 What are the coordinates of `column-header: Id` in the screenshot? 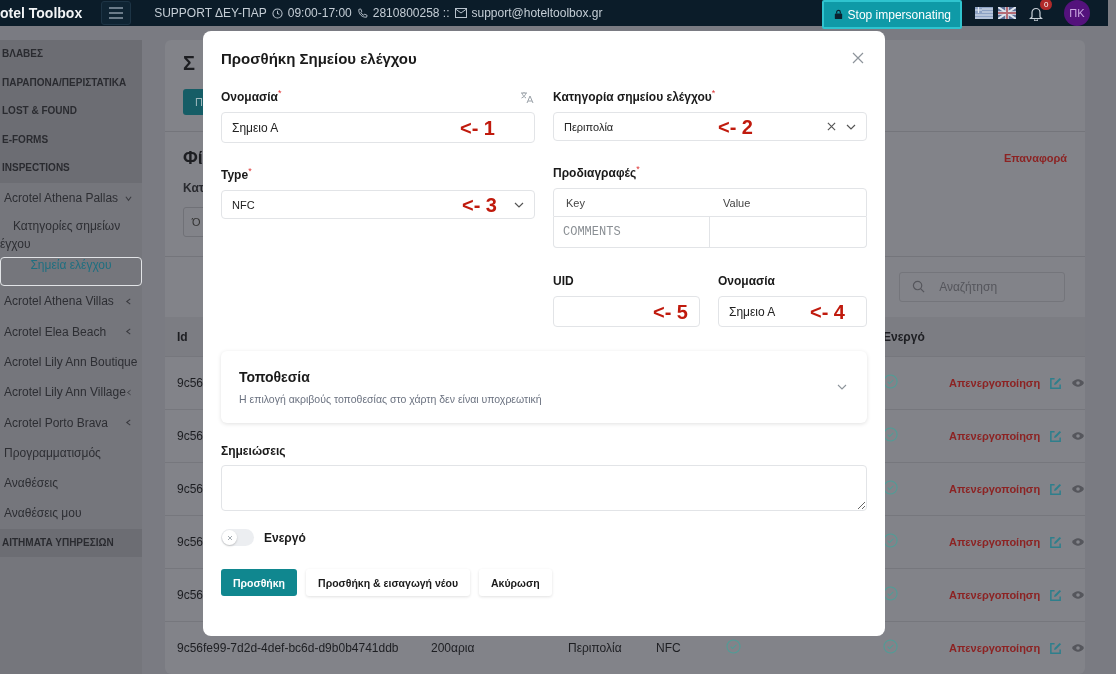 It's located at (182, 336).